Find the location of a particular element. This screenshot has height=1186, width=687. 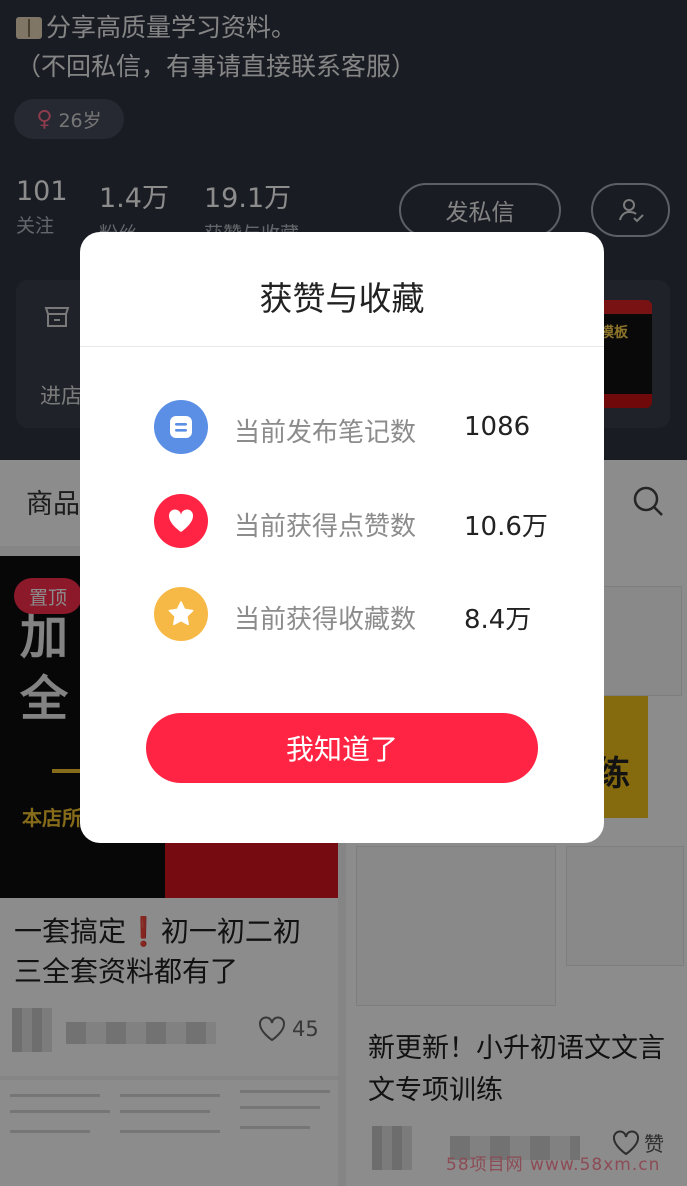

dialog-title: 获赞与收藏 is located at coordinates (342, 298).